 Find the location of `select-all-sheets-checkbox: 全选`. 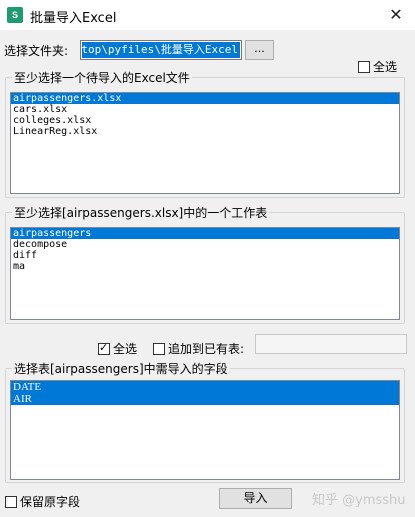

select-all-sheets-checkbox: 全选 is located at coordinates (117, 348).